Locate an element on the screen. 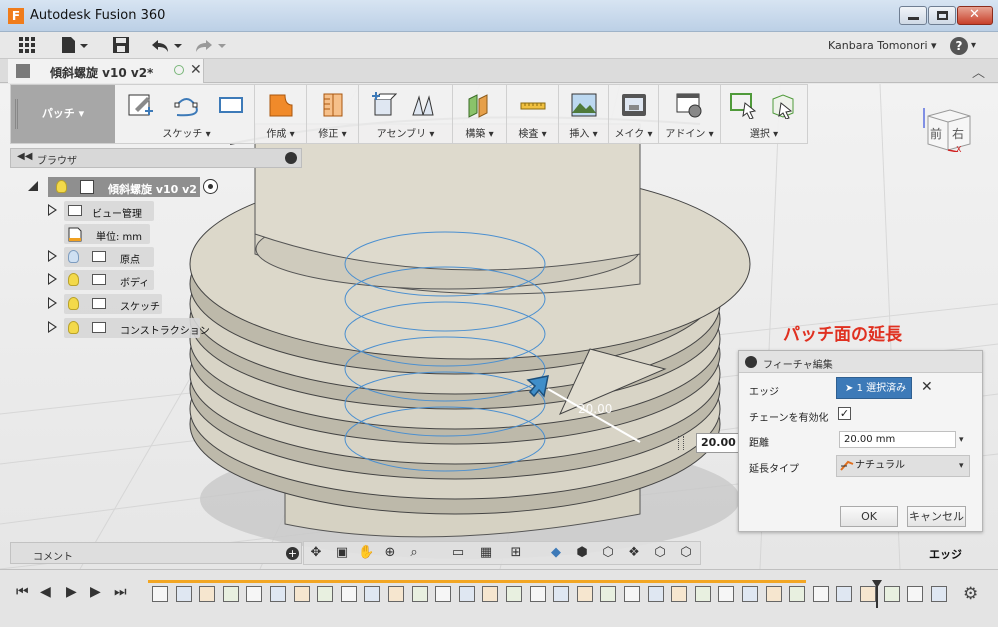  ribbon-group-make: メイク ▾ is located at coordinates (634, 114).